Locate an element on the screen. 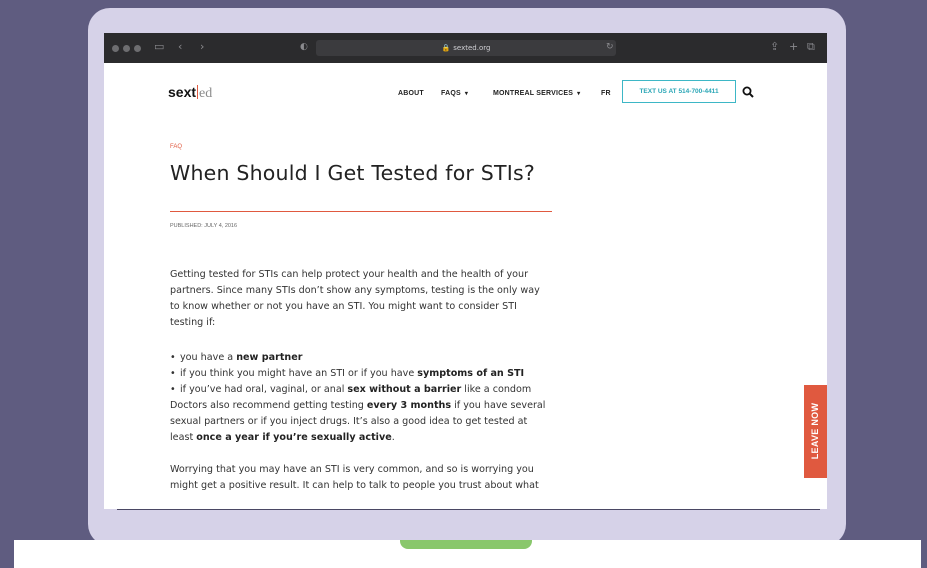 Image resolution: width=927 pixels, height=568 pixels. forward-icon: › is located at coordinates (202, 46).